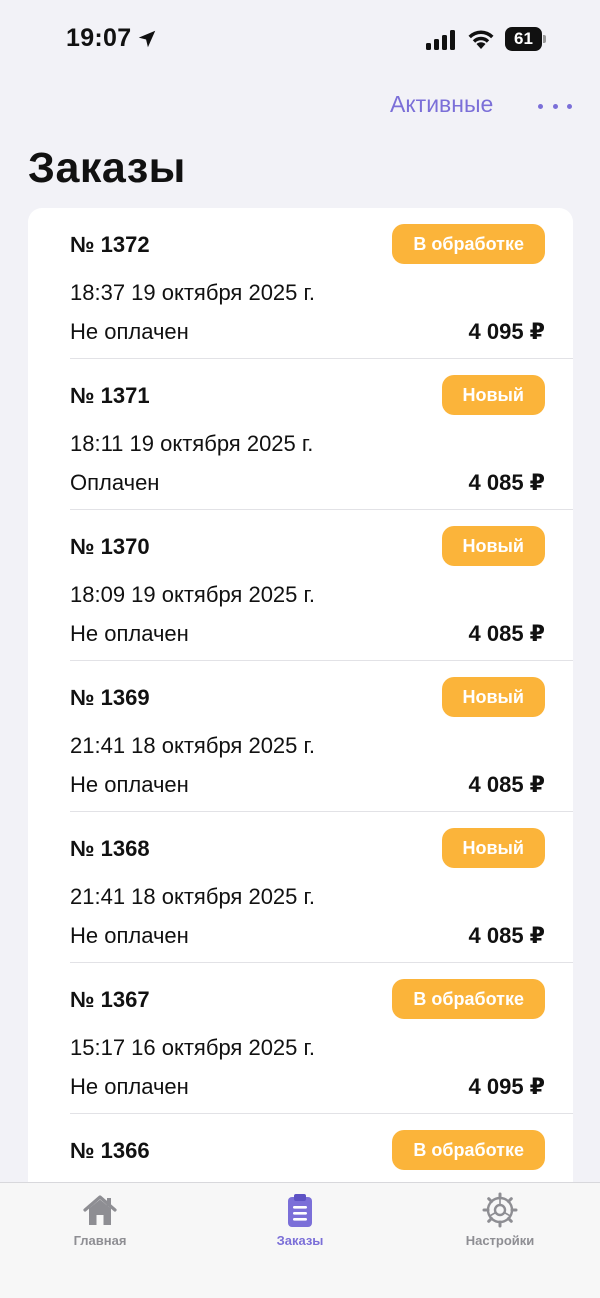 This screenshot has width=600, height=1298. Describe the element at coordinates (441, 104) in the screenshot. I see `filter-active-button: Активные` at that location.